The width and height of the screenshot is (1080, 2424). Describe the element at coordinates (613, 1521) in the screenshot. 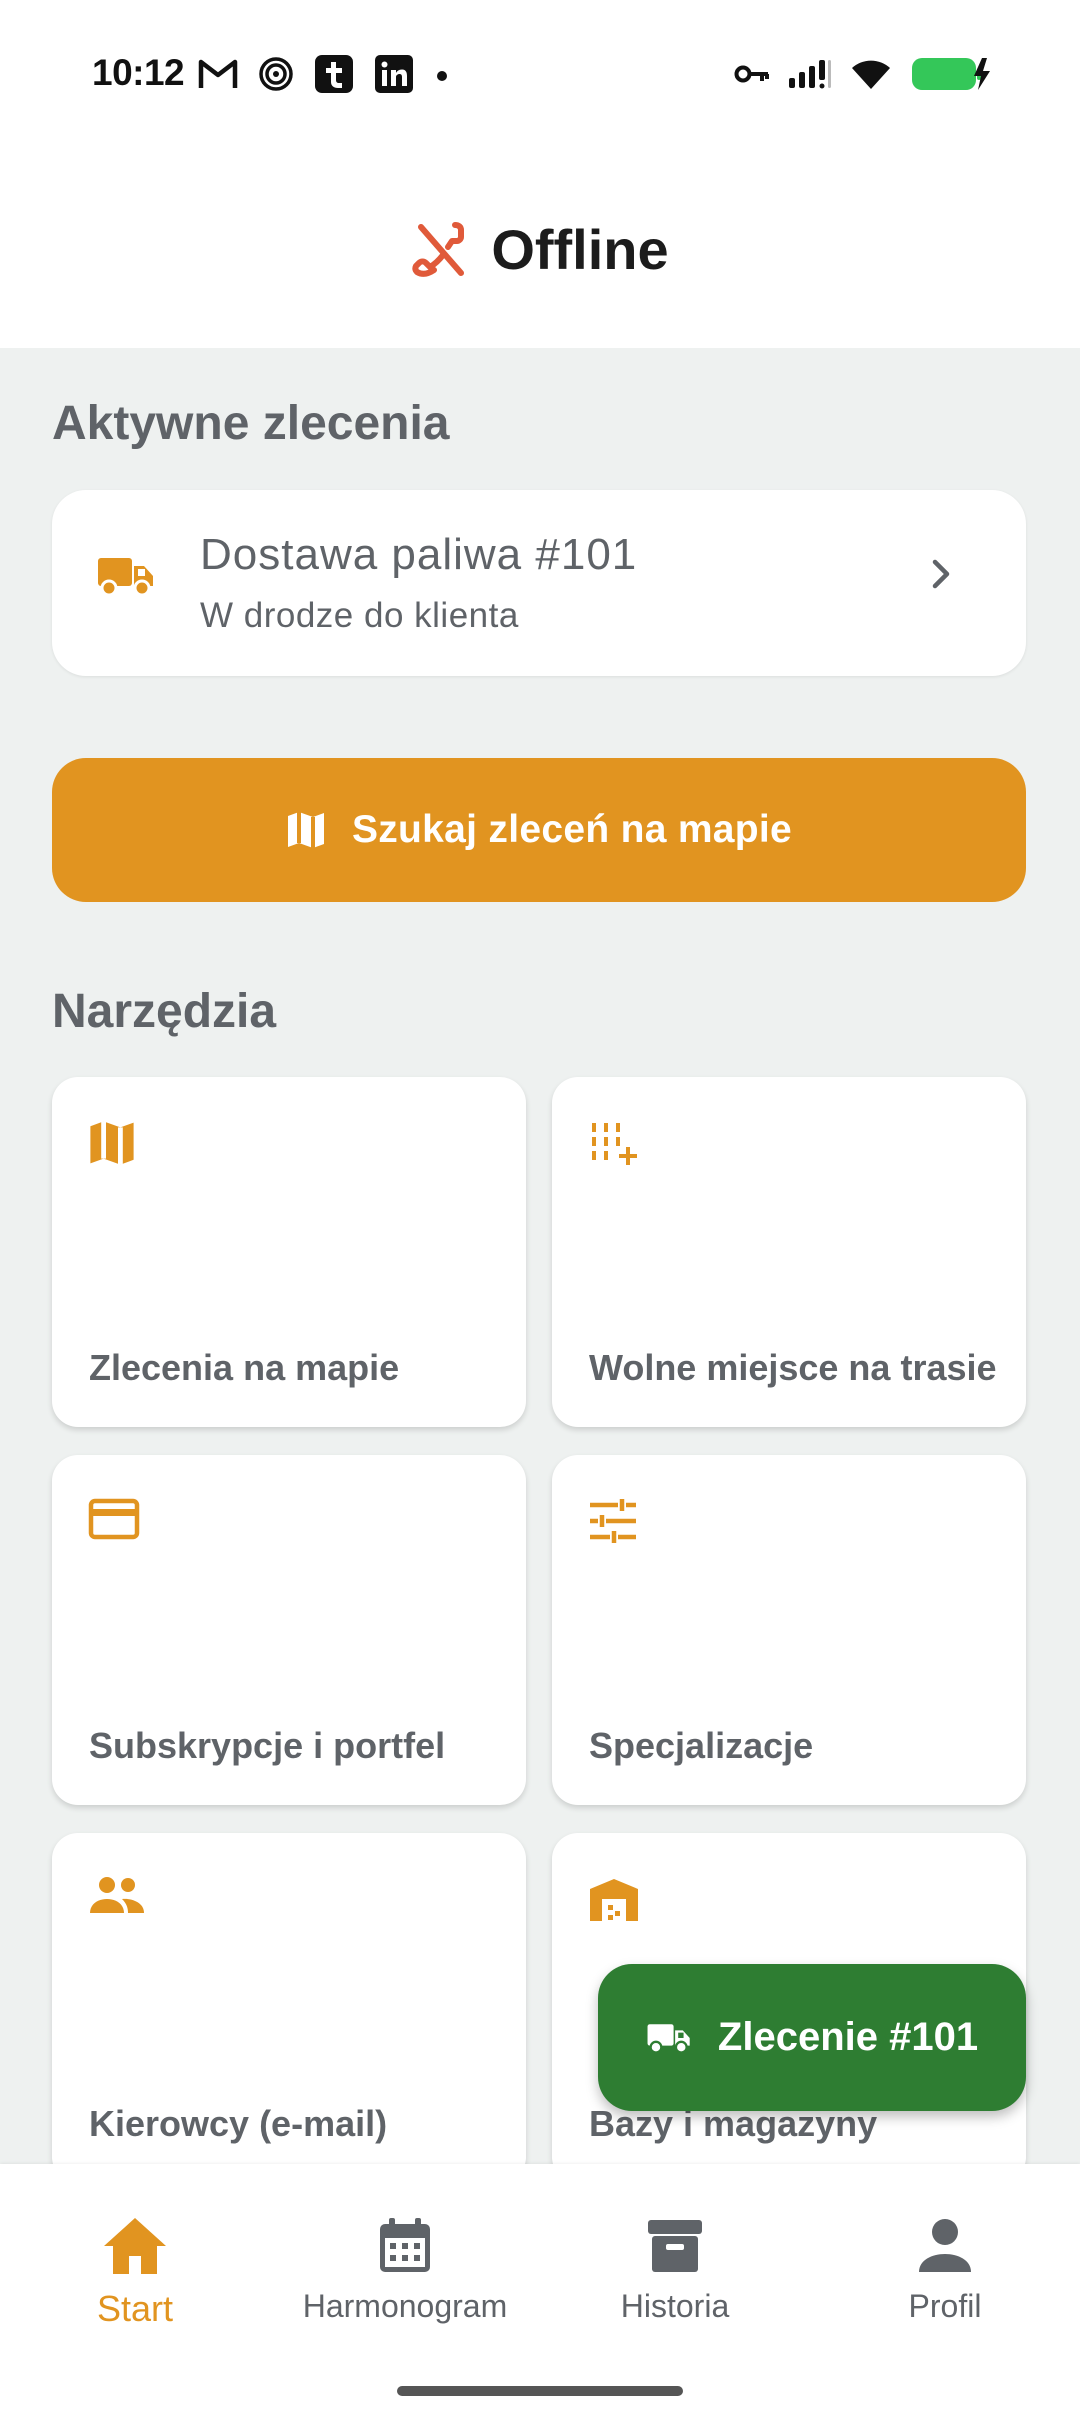

I see `tune-icon` at that location.